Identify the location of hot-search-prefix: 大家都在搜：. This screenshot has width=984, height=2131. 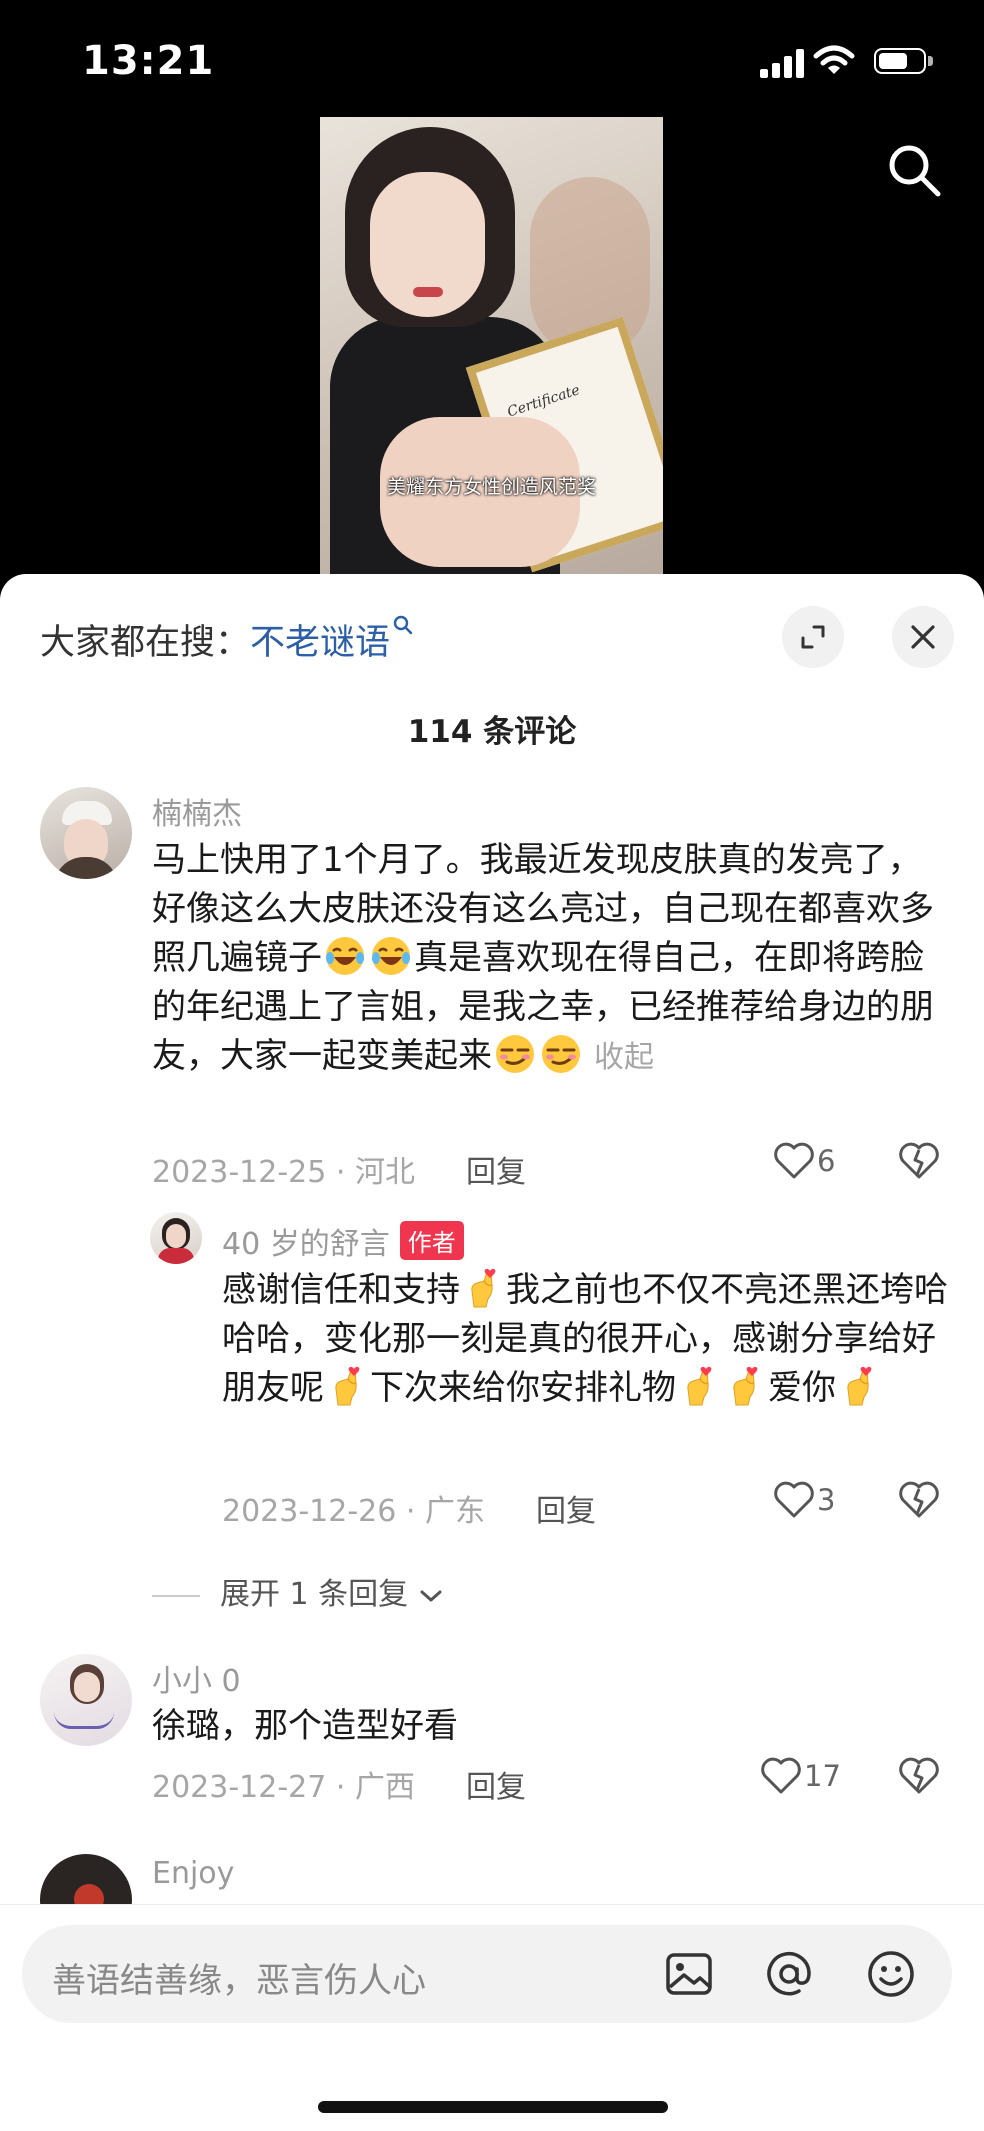
(145, 643).